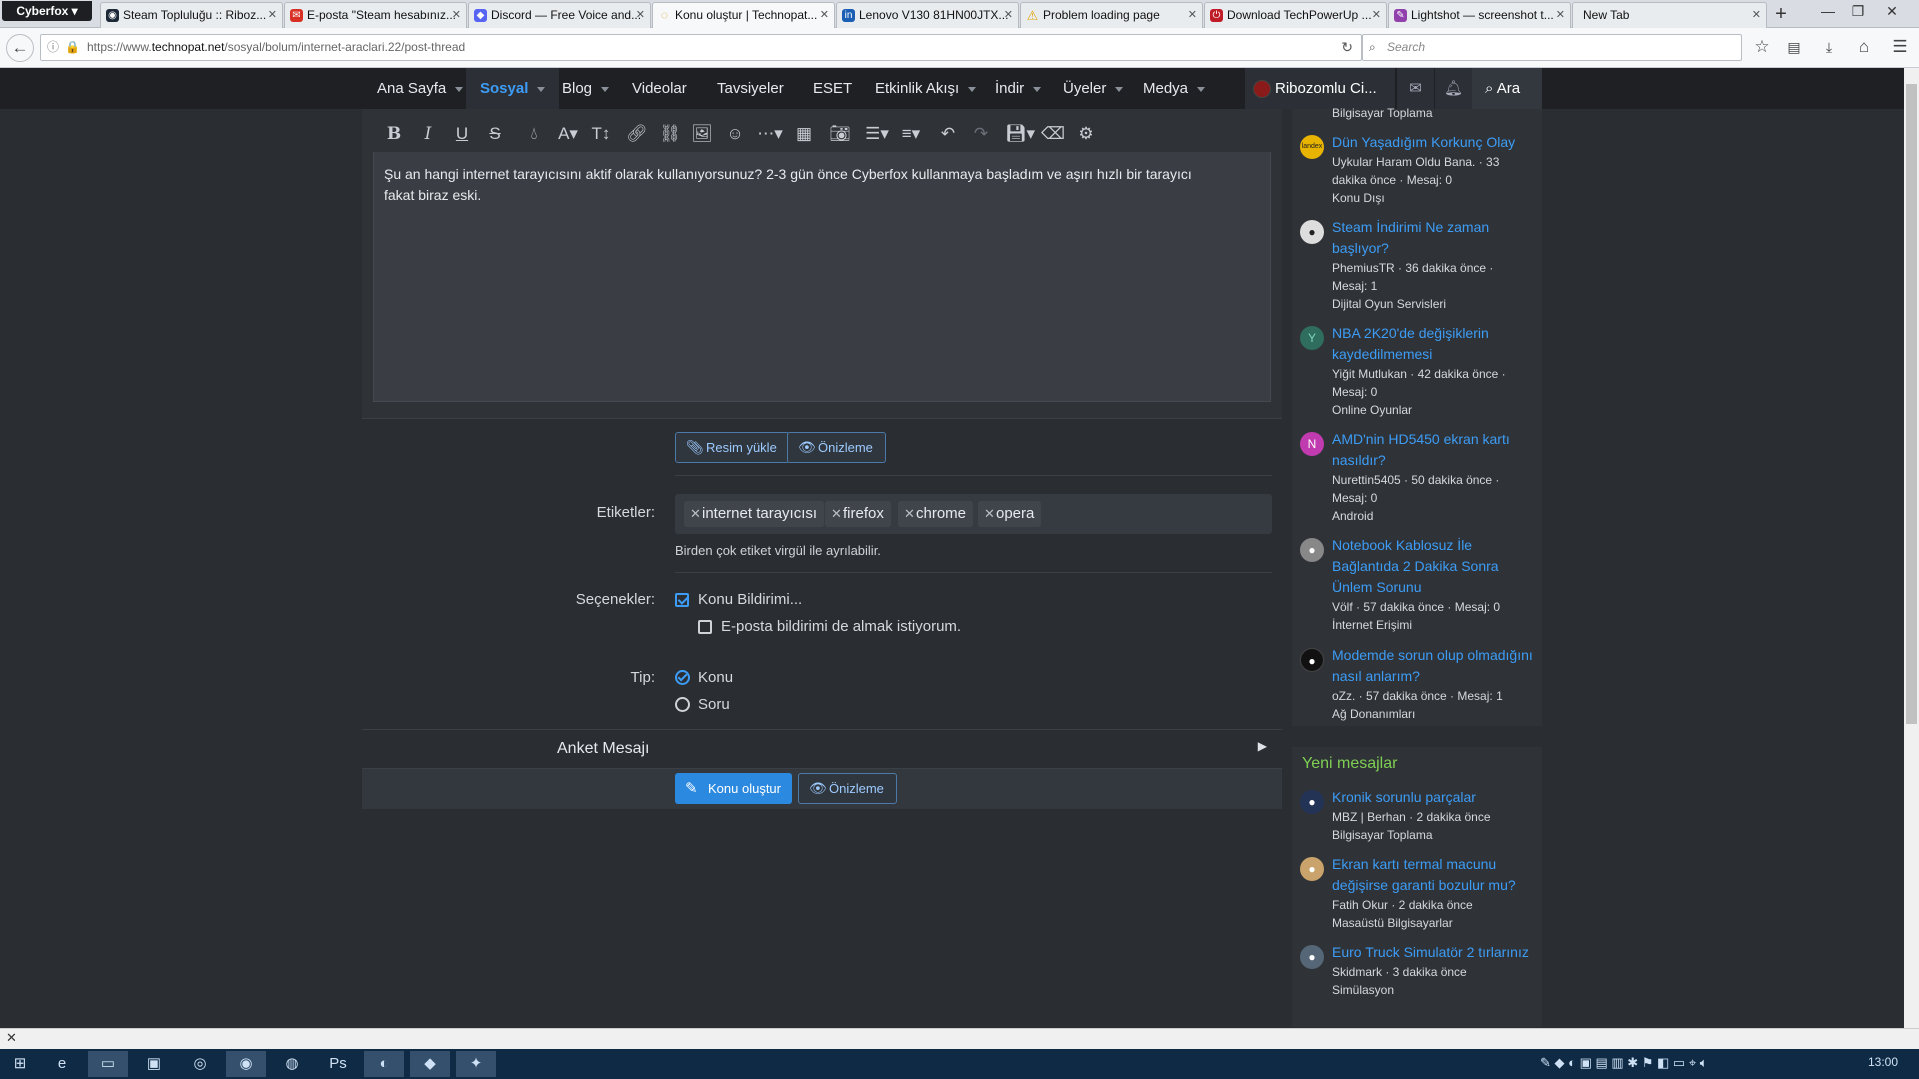  I want to click on menu-icon: ☰, so click(1900, 48).